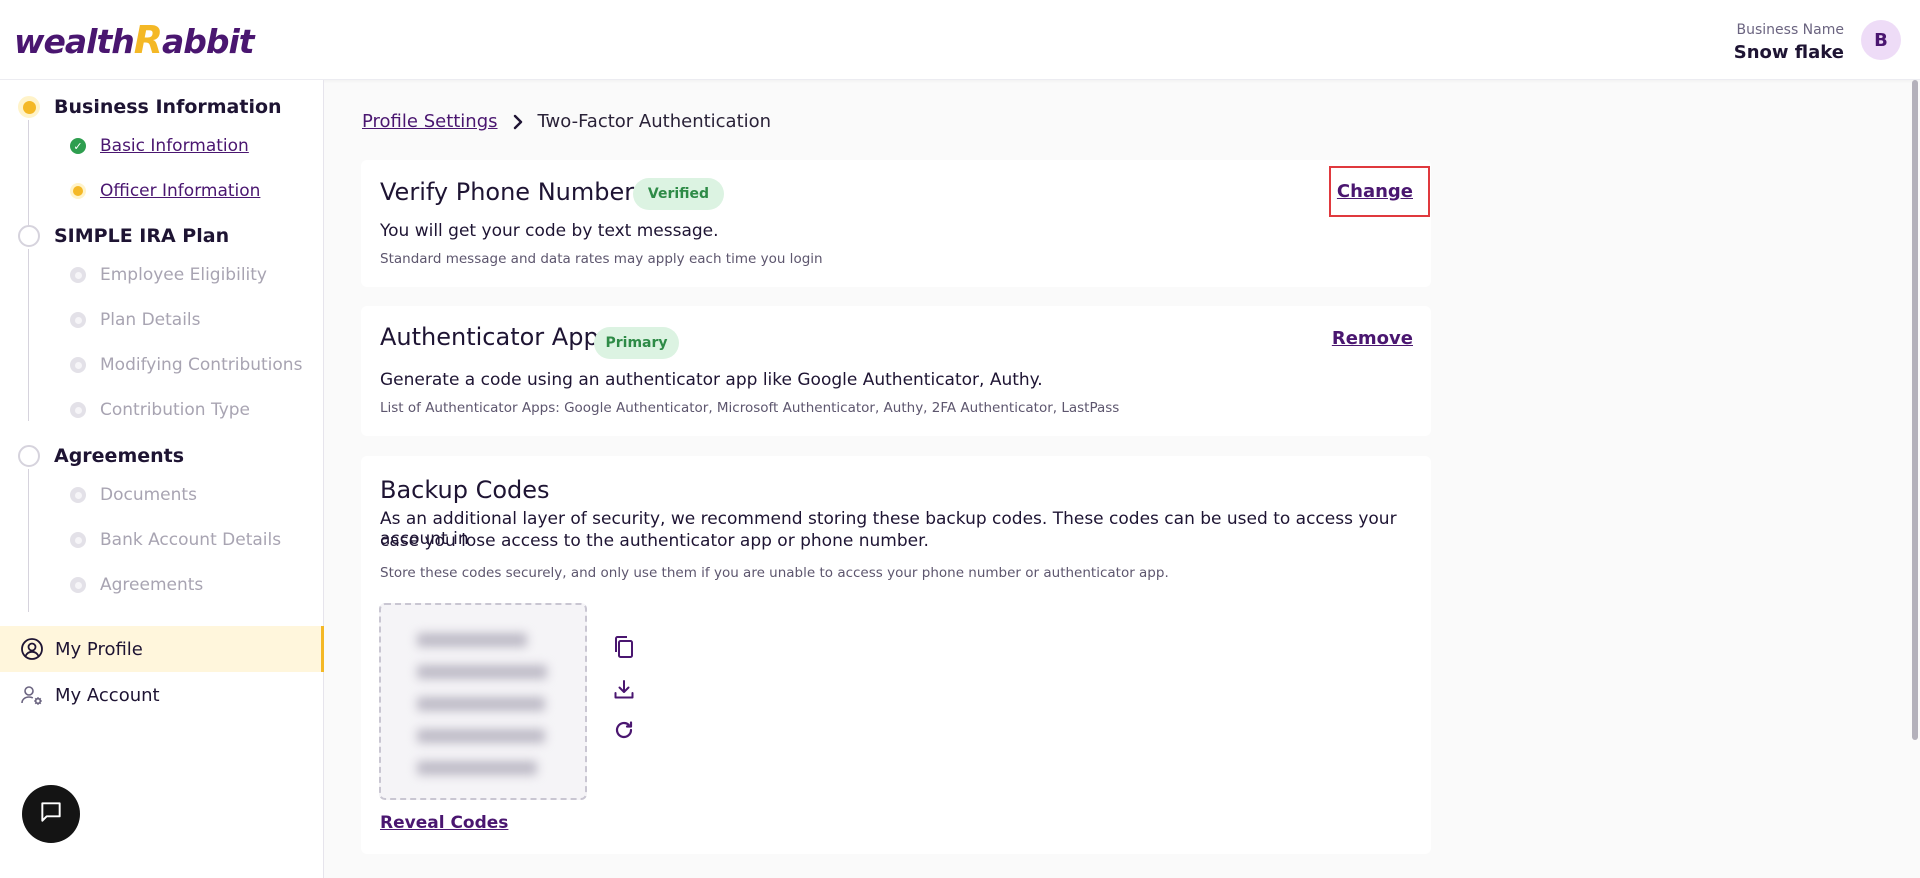 The width and height of the screenshot is (1920, 878). What do you see at coordinates (518, 122) in the screenshot?
I see `chevron-right-icon` at bounding box center [518, 122].